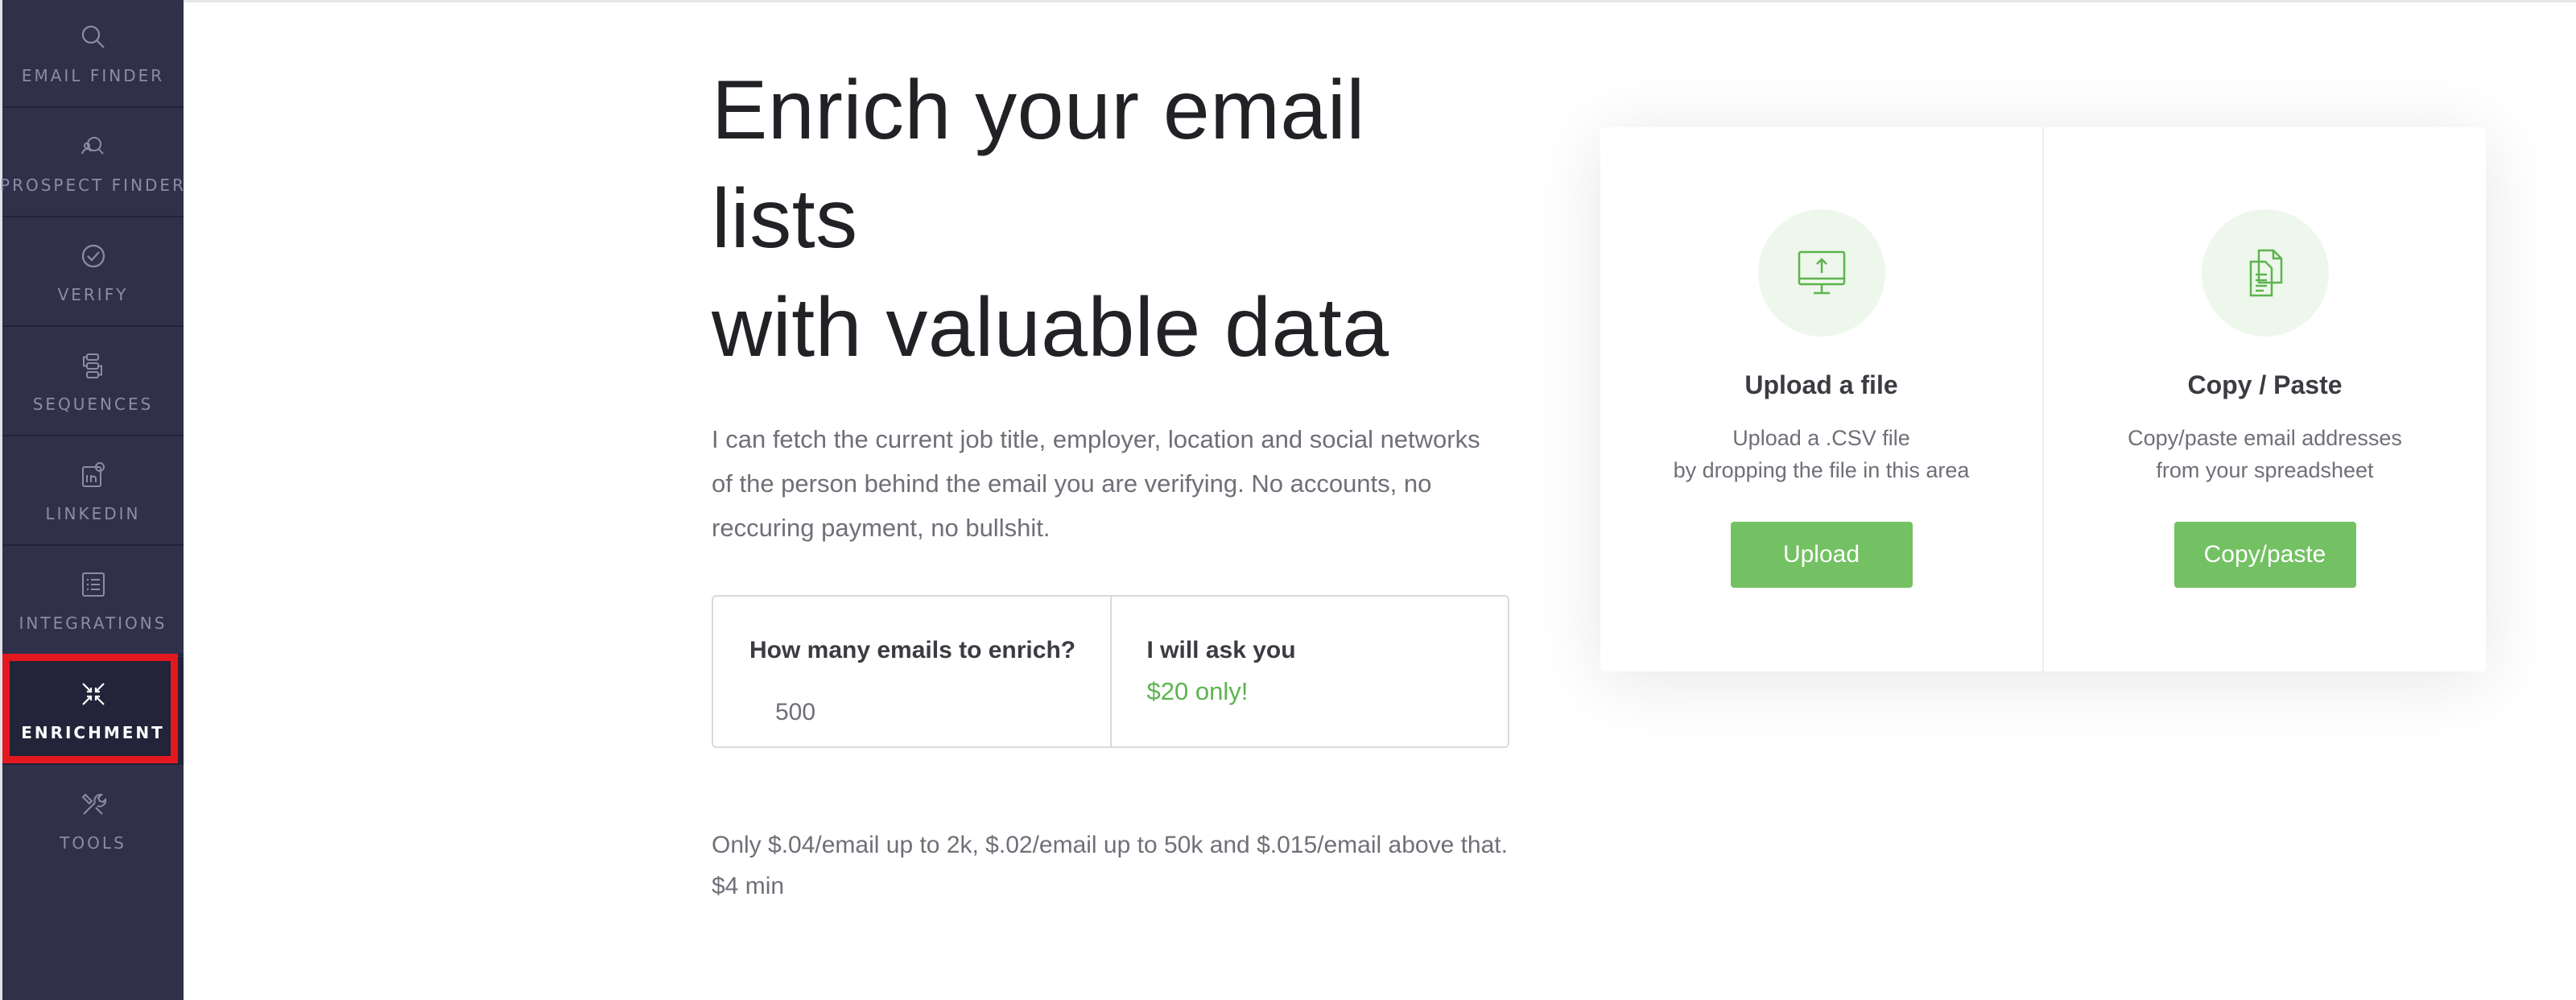 The height and width of the screenshot is (1000, 2576). Describe the element at coordinates (1821, 438) in the screenshot. I see `upload-description-line: Upload a .CSV file` at that location.